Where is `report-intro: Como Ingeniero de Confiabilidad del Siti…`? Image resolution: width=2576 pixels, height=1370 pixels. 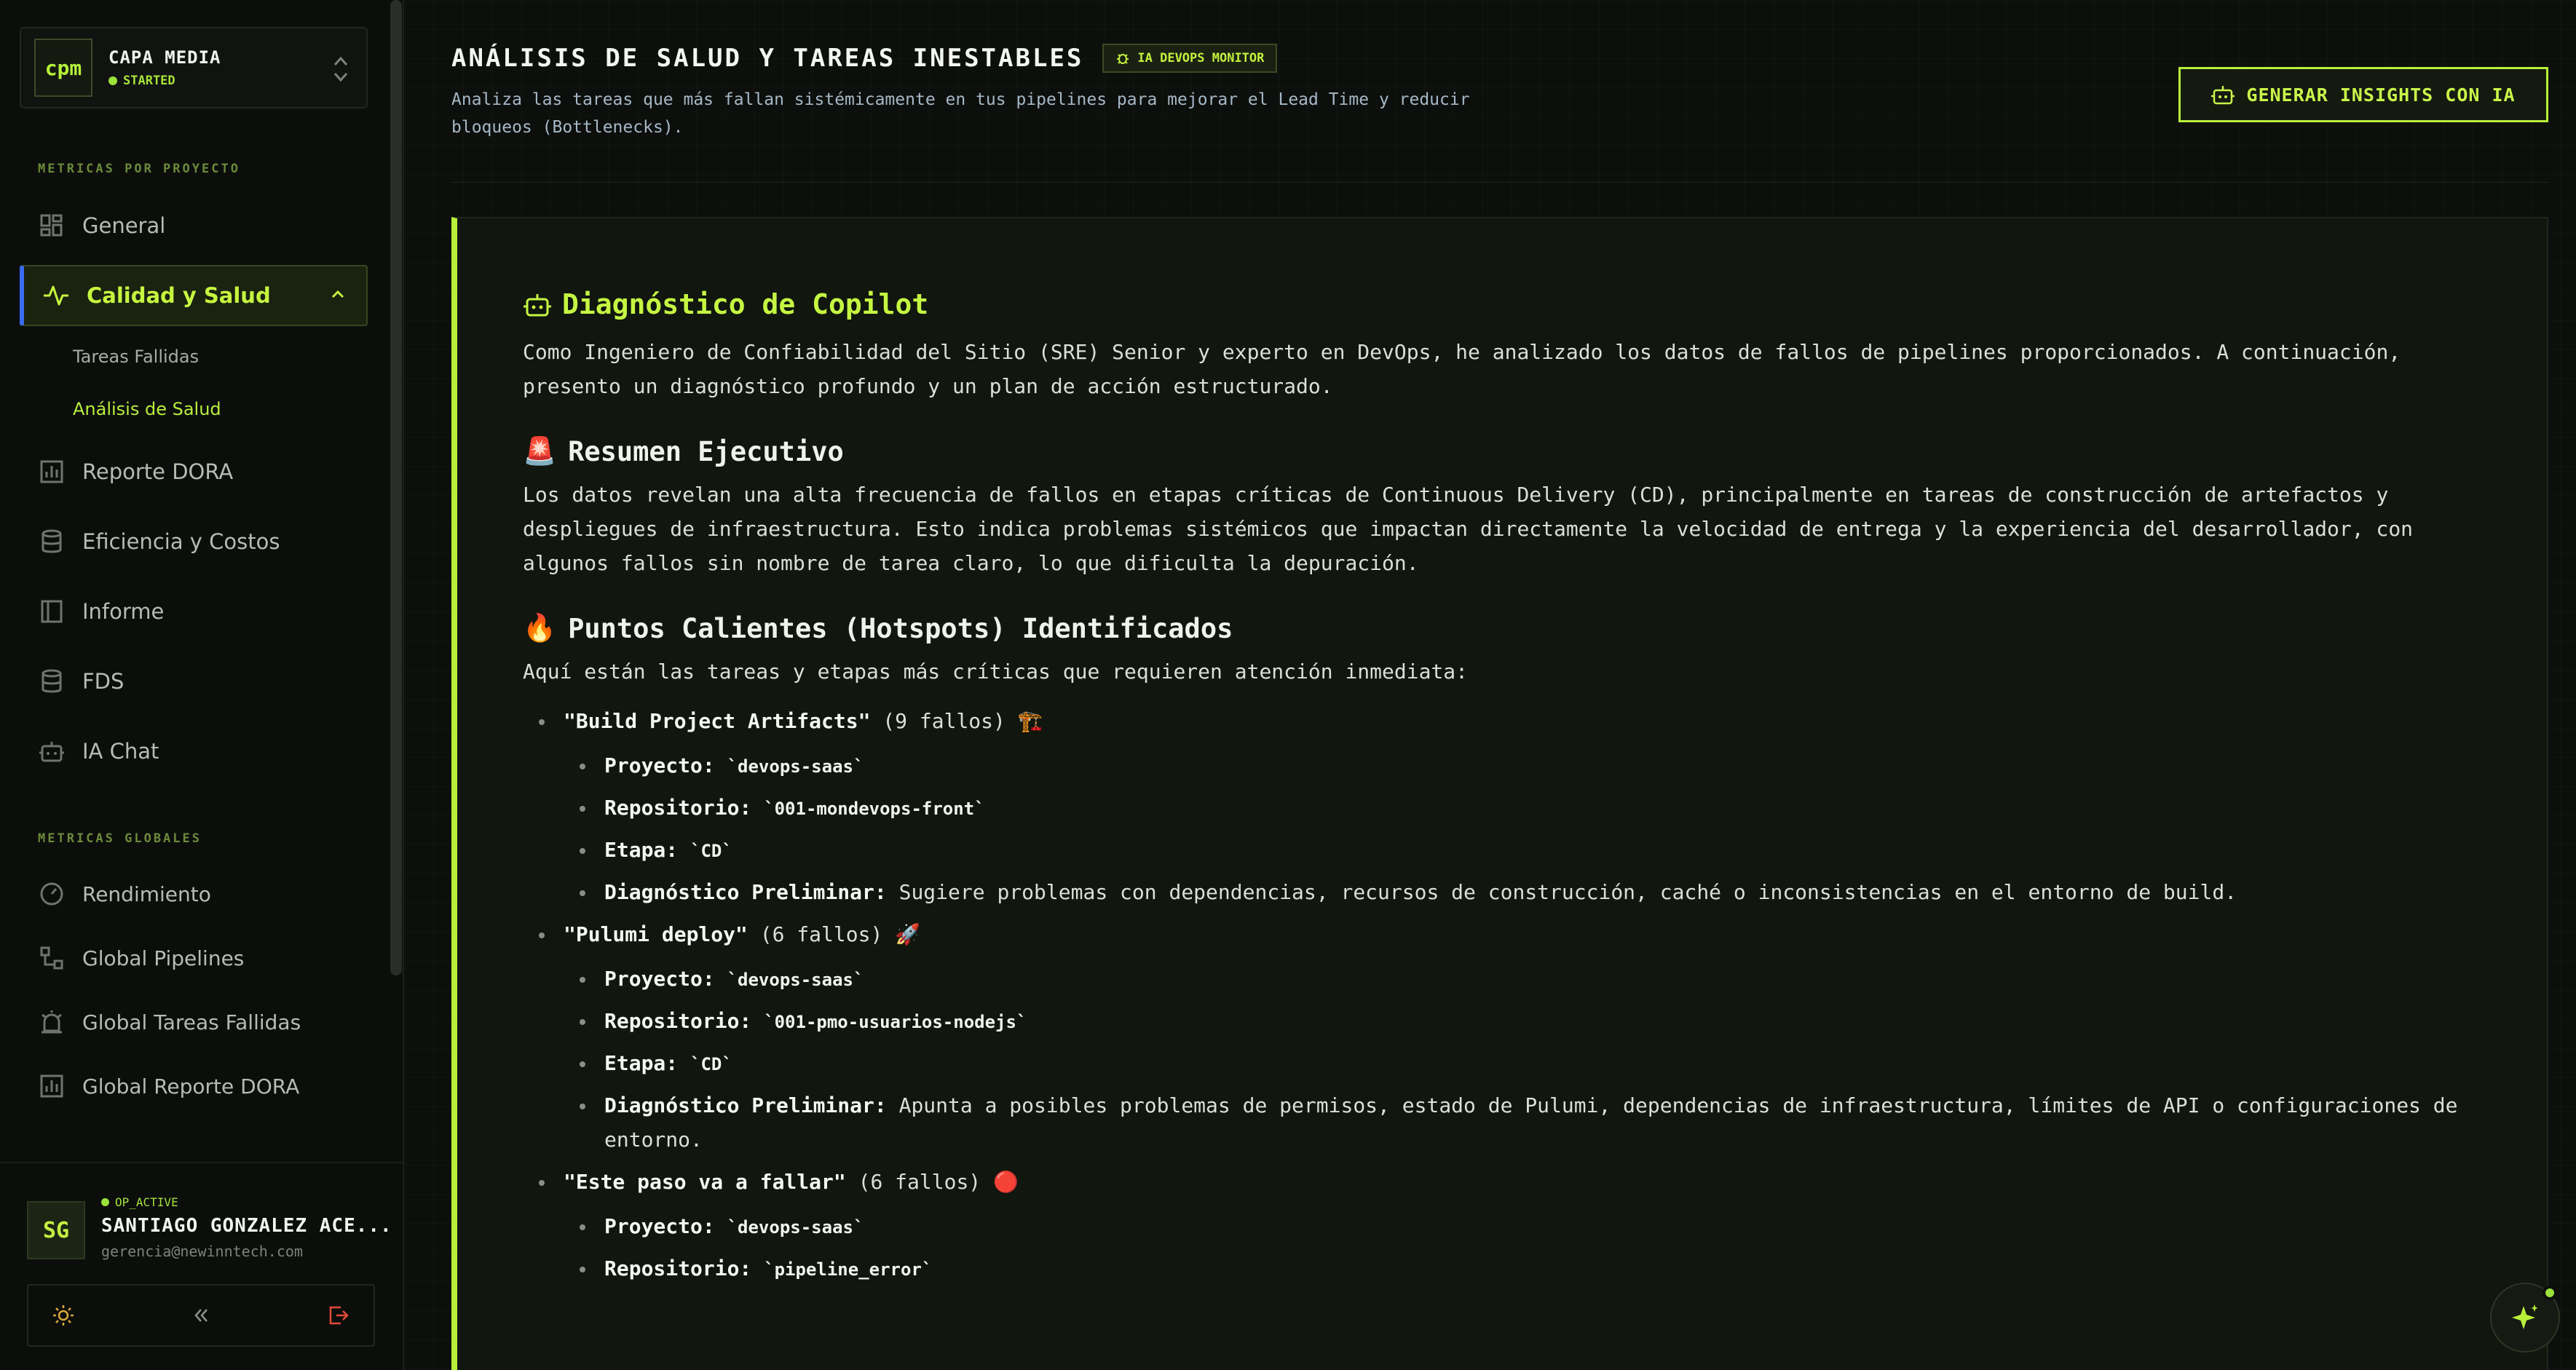 report-intro: Como Ingeniero de Confiabilidad del Siti… is located at coordinates (1462, 369).